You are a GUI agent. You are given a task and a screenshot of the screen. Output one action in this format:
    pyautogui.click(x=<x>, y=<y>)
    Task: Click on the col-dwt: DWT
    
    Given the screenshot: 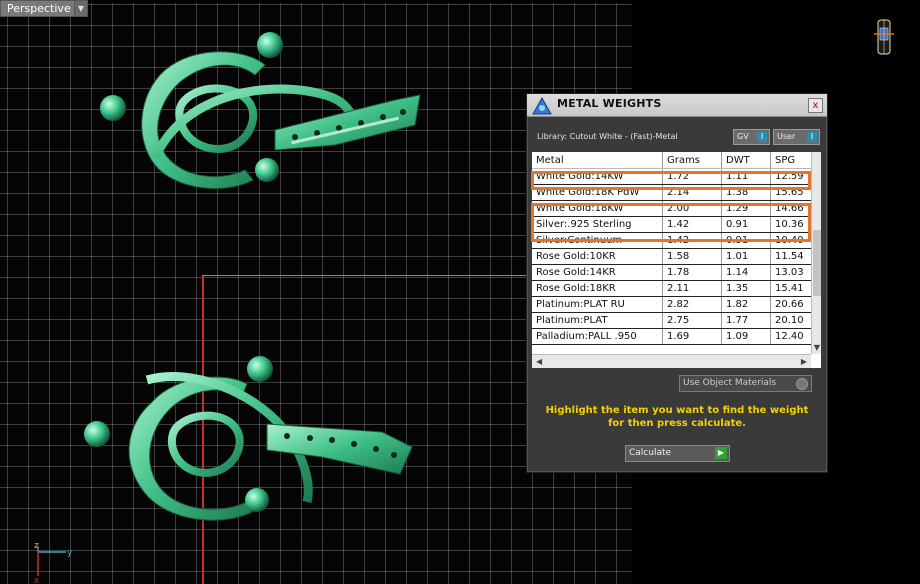 What is the action you would take?
    pyautogui.click(x=746, y=160)
    